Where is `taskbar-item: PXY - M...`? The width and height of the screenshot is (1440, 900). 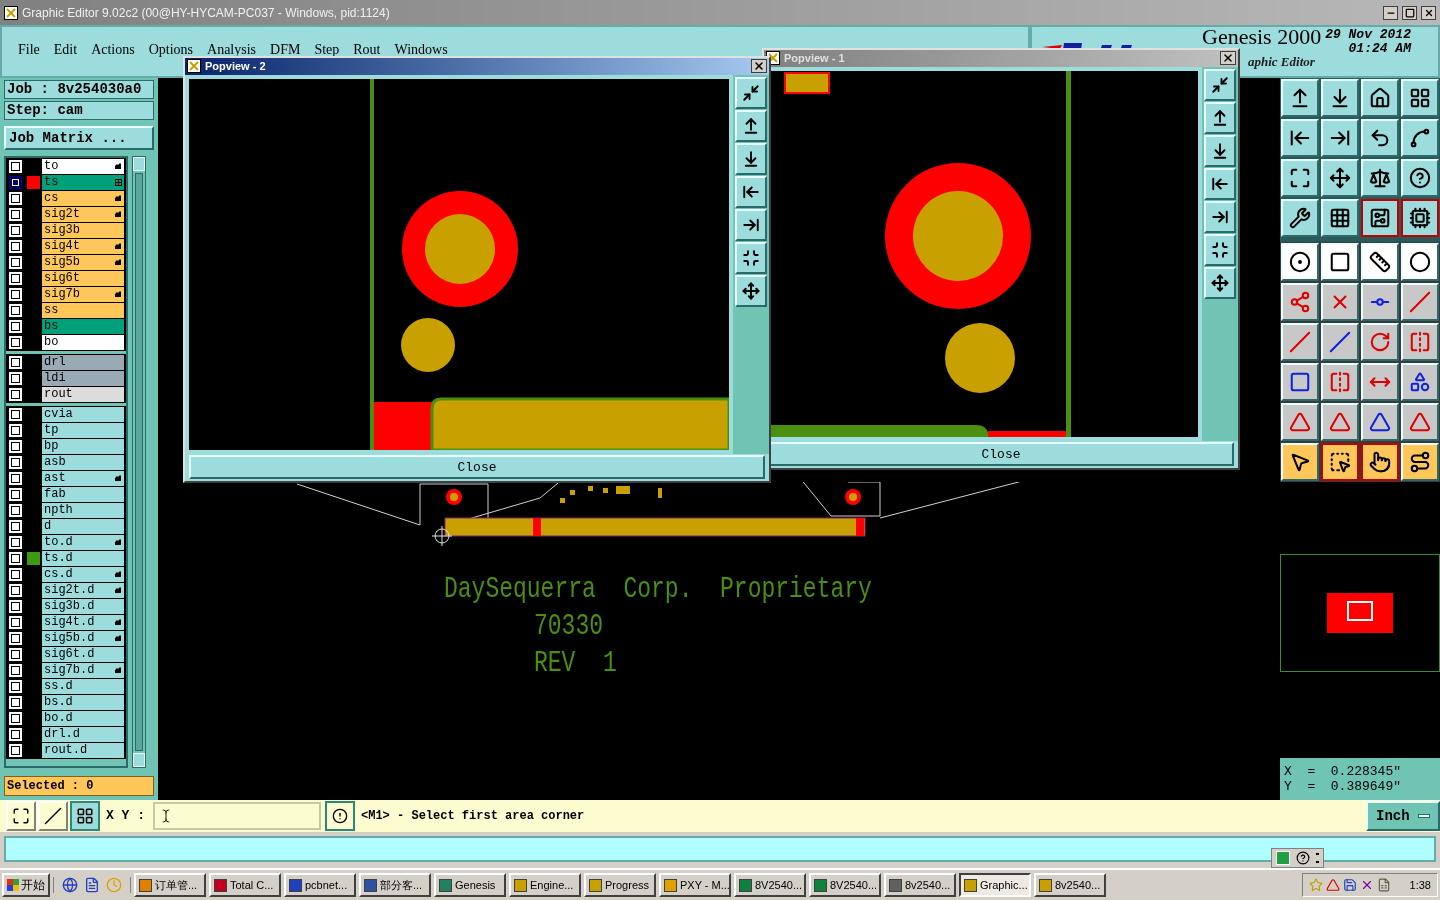 taskbar-item: PXY - M... is located at coordinates (695, 885).